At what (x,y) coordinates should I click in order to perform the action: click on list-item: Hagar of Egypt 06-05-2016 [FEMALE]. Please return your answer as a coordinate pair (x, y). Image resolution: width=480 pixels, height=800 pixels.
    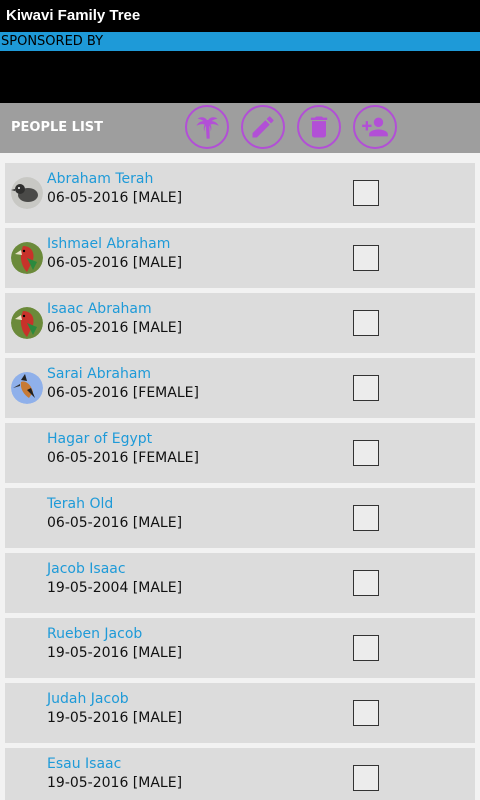
    Looking at the image, I should click on (240, 453).